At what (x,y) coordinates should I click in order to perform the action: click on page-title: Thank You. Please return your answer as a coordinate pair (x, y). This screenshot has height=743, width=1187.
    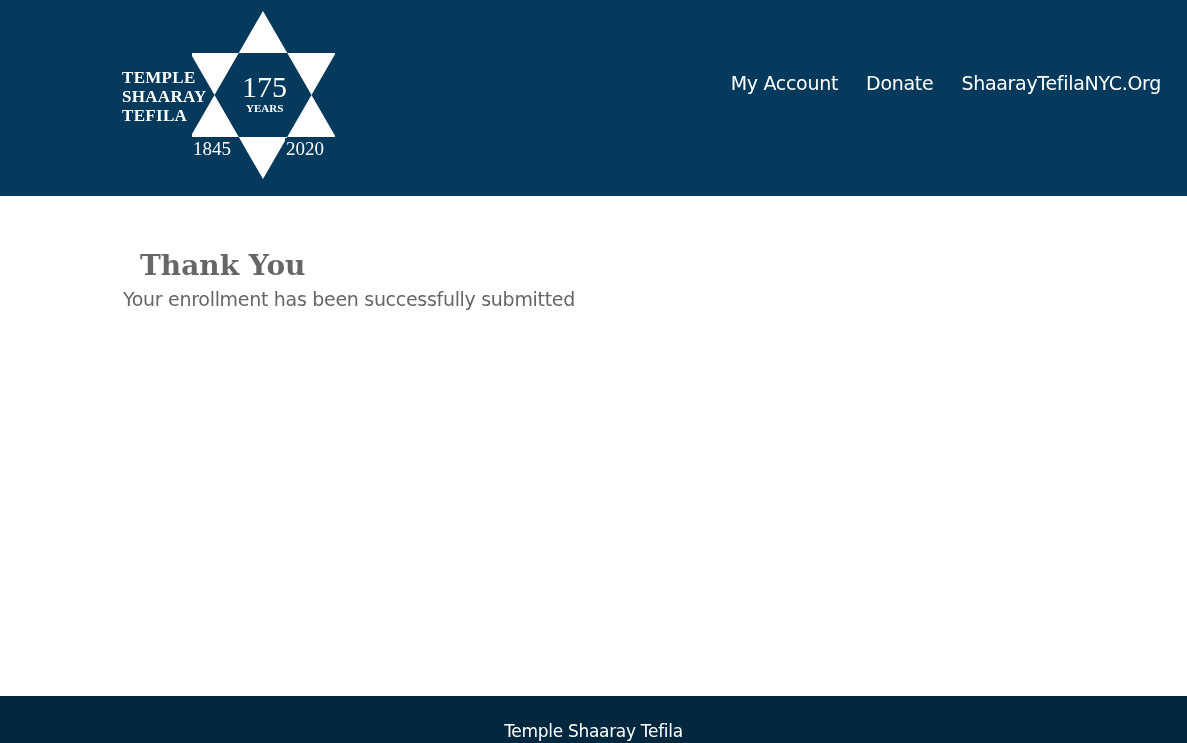
    Looking at the image, I should click on (223, 266).